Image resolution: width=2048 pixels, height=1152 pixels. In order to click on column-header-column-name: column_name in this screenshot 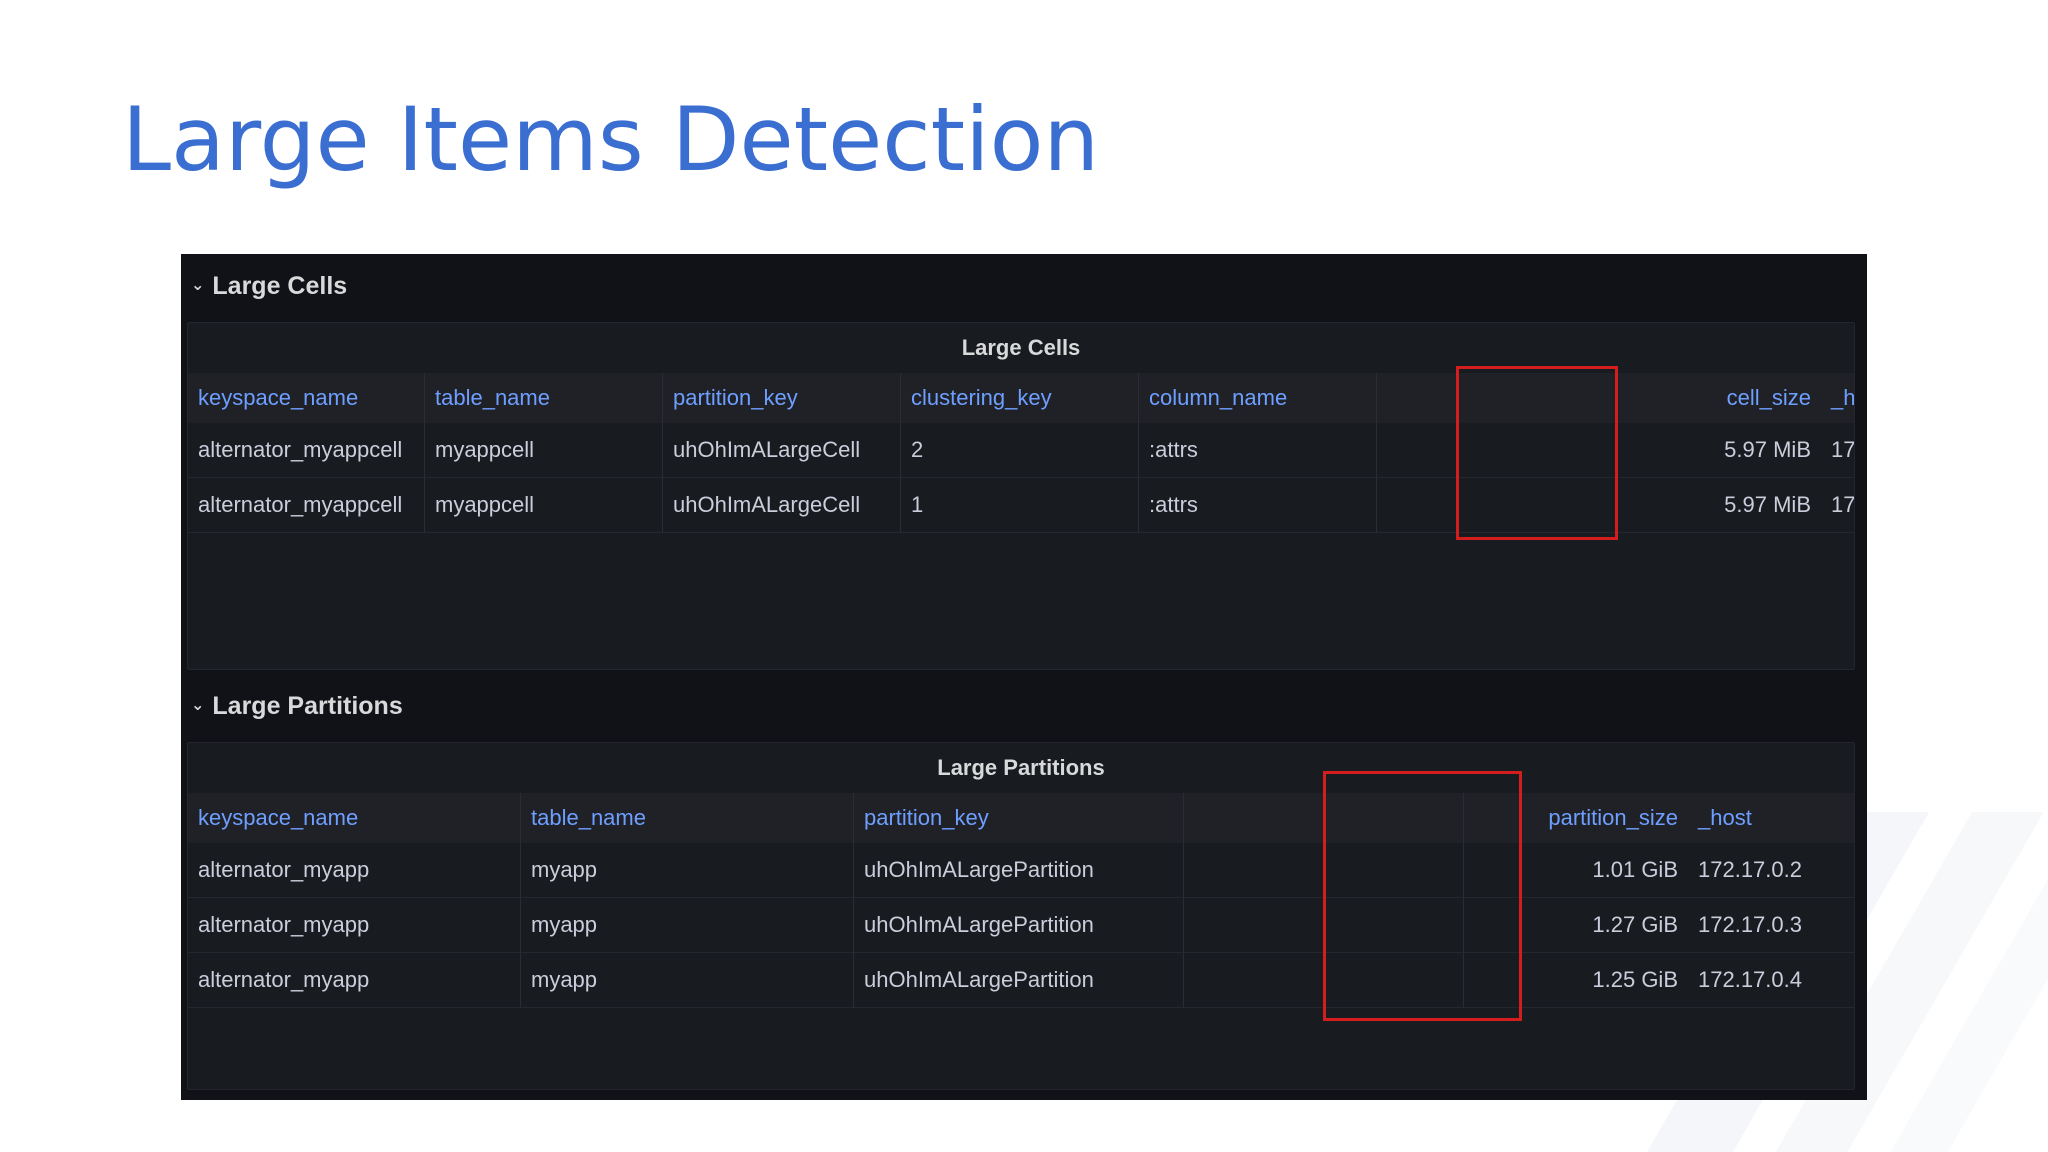, I will do `click(1258, 398)`.